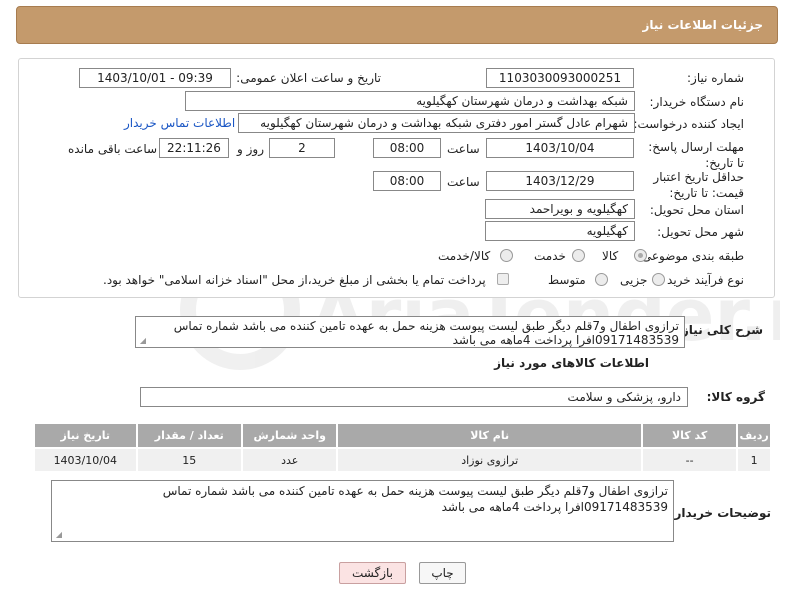 The height and width of the screenshot is (598, 789). I want to click on need-number-field: 1103030093000251, so click(560, 78).